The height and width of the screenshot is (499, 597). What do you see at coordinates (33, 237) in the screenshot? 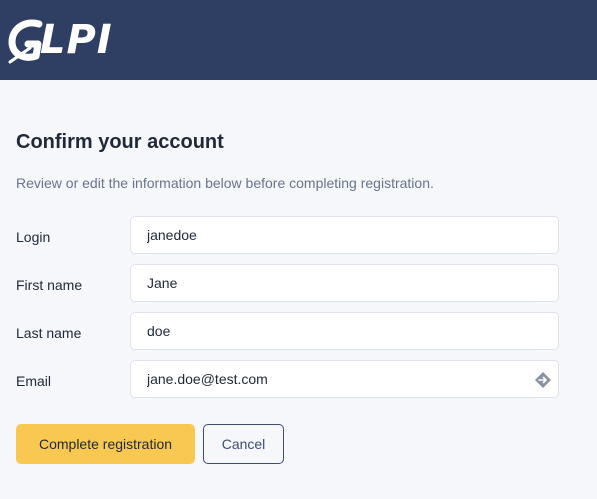
I see `login-label: Login` at bounding box center [33, 237].